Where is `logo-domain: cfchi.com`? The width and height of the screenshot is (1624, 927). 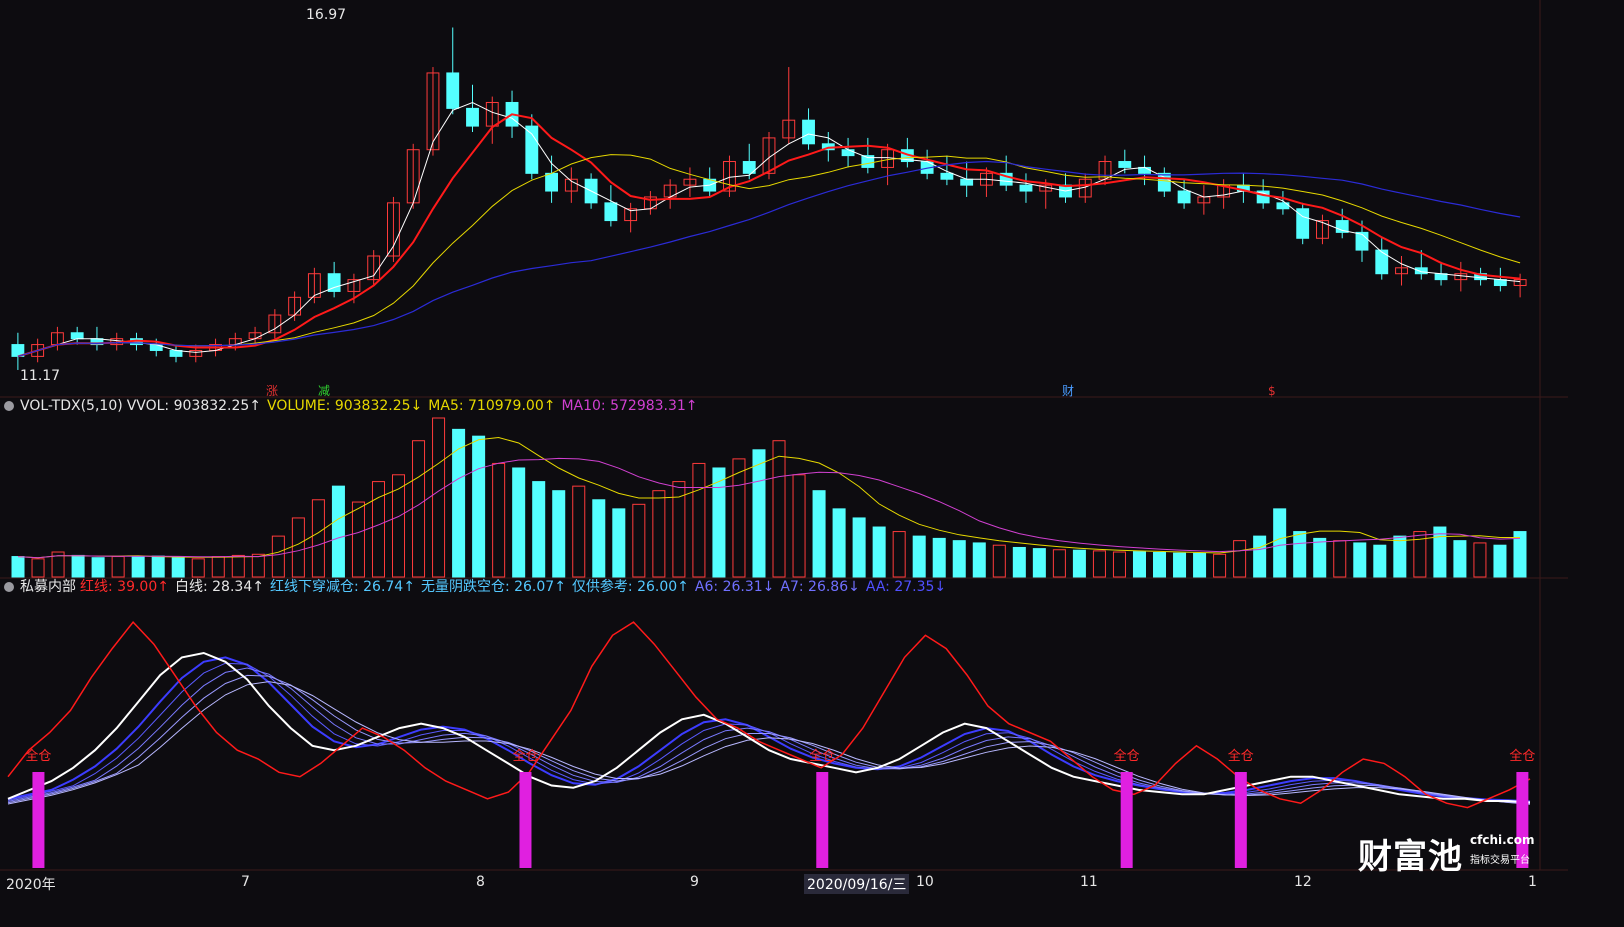
logo-domain: cfchi.com is located at coordinates (1502, 840).